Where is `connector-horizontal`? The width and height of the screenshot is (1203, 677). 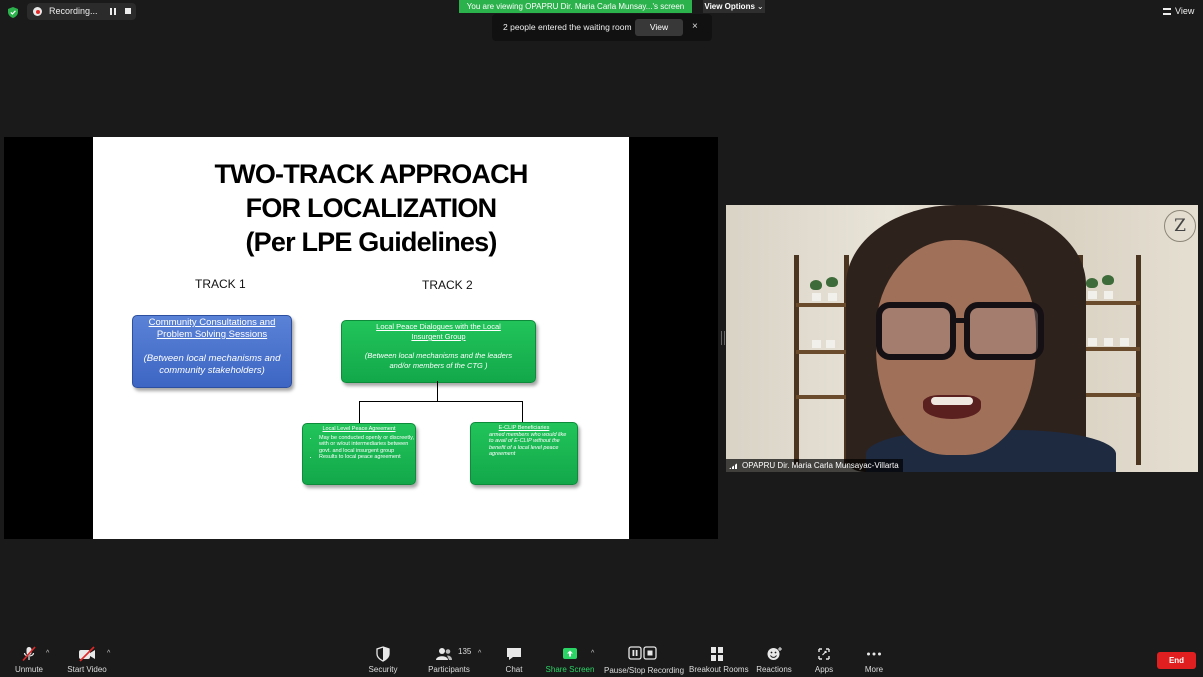 connector-horizontal is located at coordinates (440, 401).